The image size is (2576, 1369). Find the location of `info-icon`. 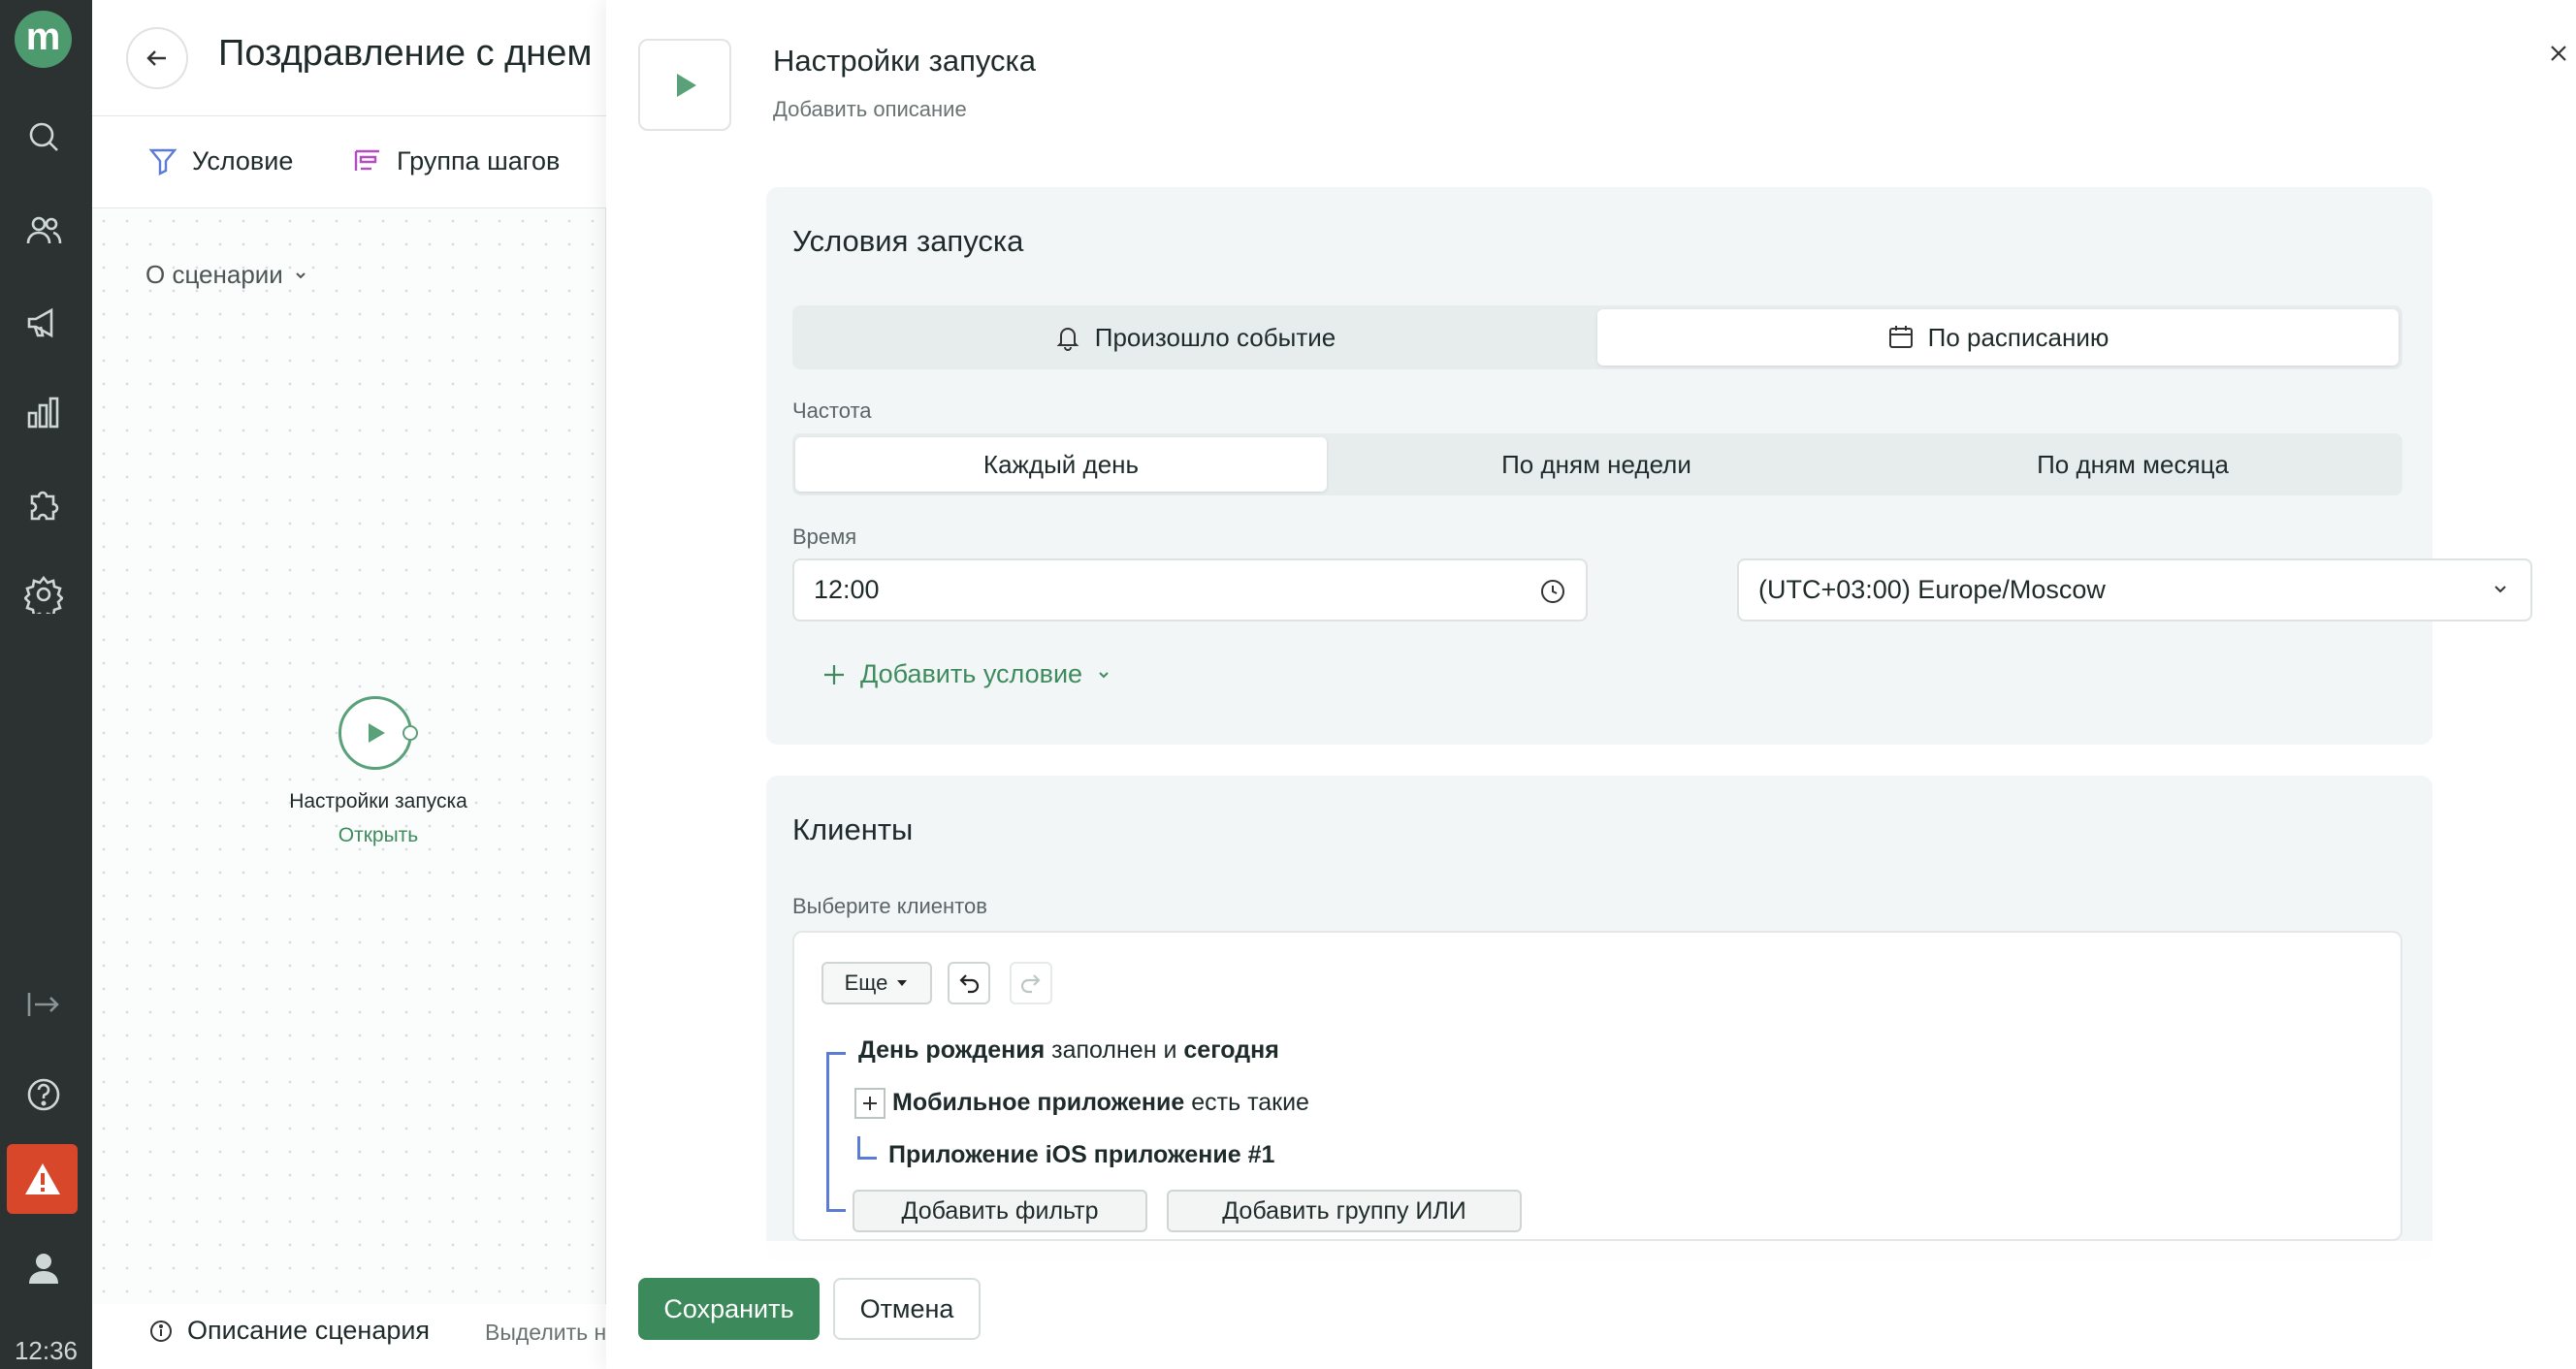

info-icon is located at coordinates (161, 1331).